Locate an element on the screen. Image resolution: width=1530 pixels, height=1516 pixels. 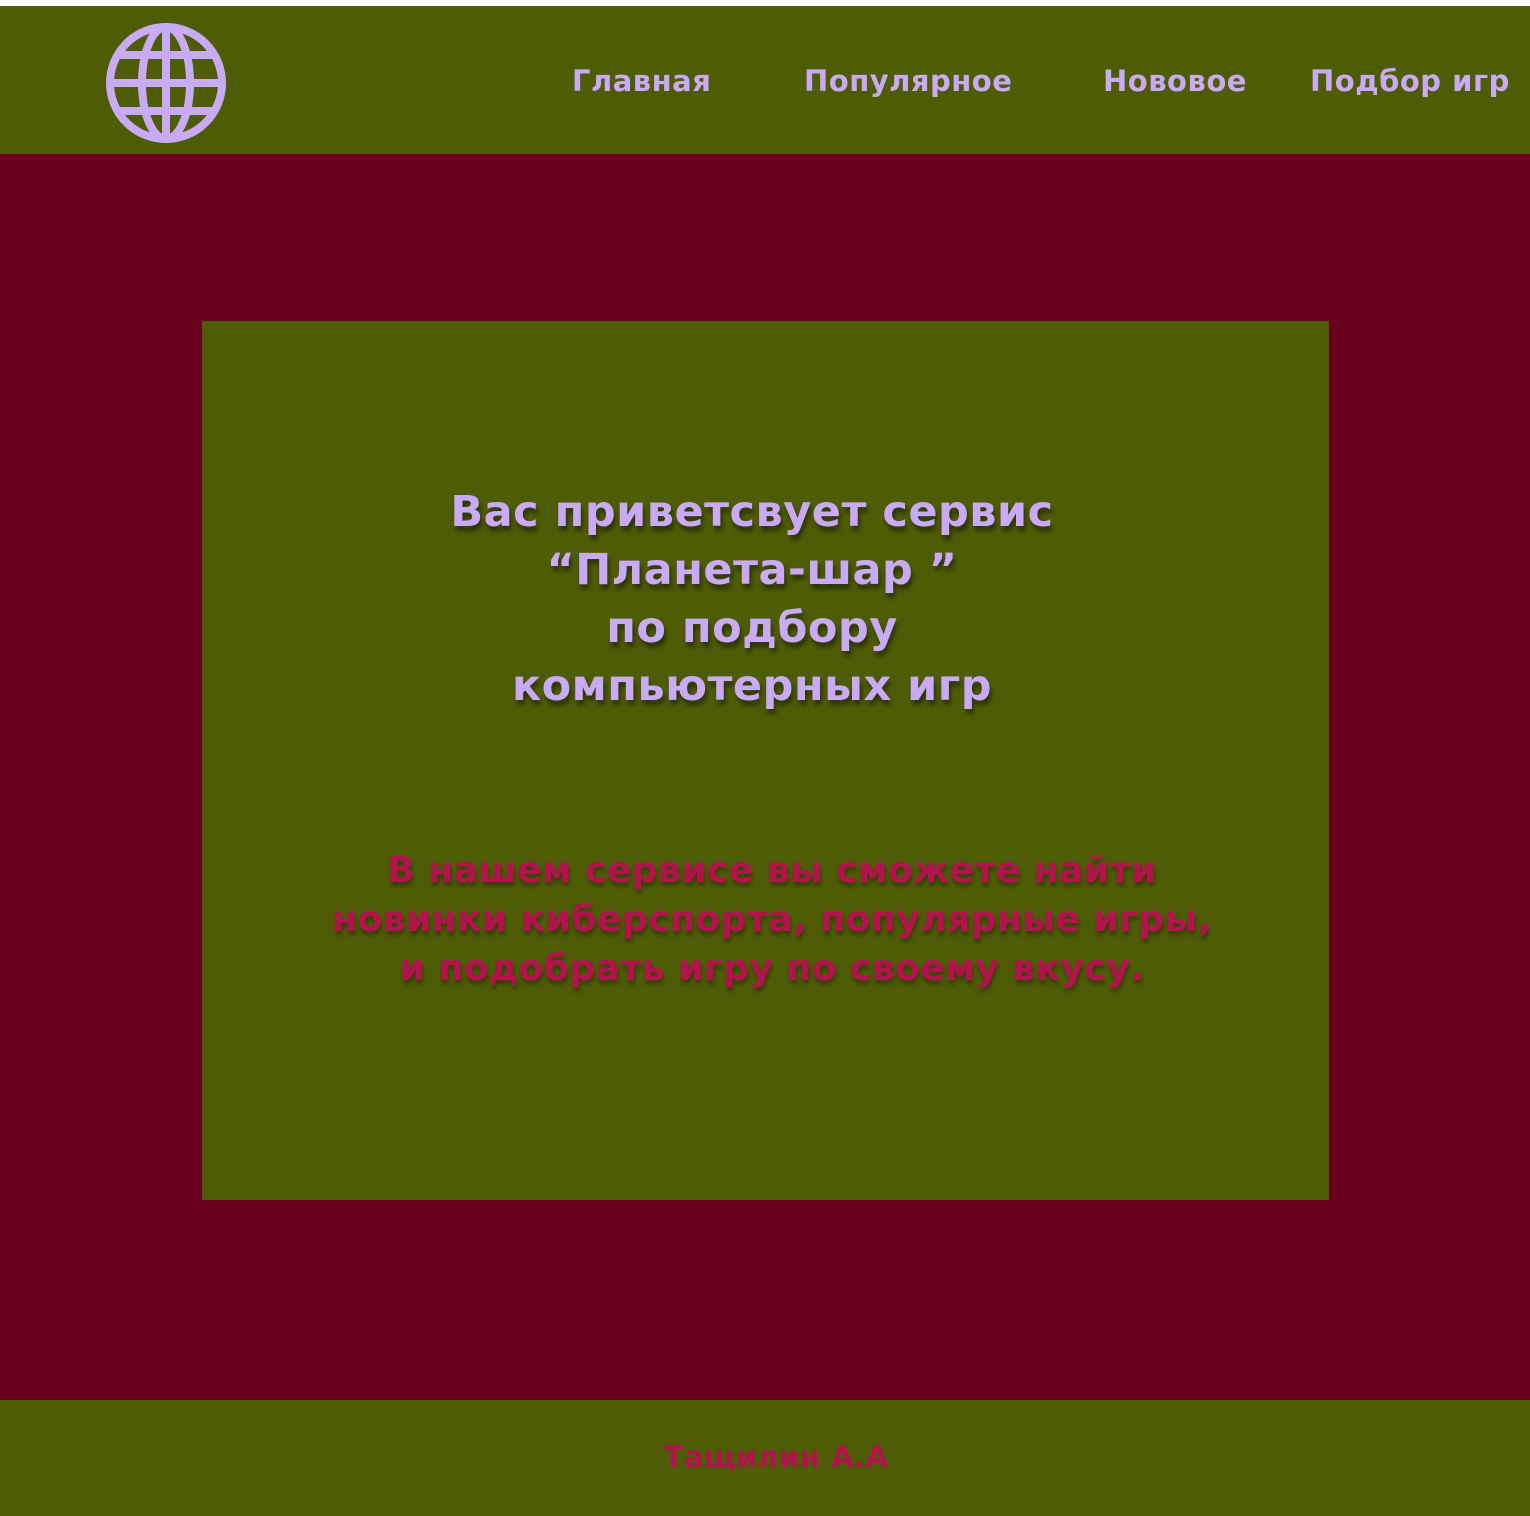
site-footer: Тащилин А.А is located at coordinates (765, 1458).